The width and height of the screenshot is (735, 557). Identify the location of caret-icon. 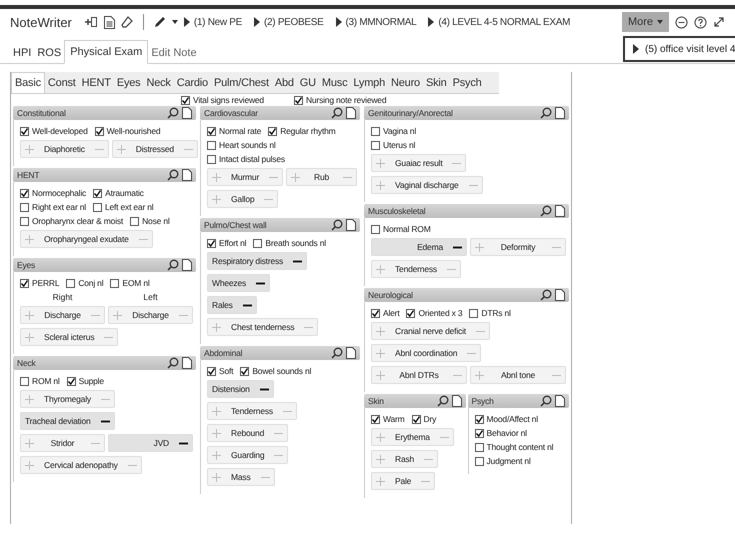
(175, 22).